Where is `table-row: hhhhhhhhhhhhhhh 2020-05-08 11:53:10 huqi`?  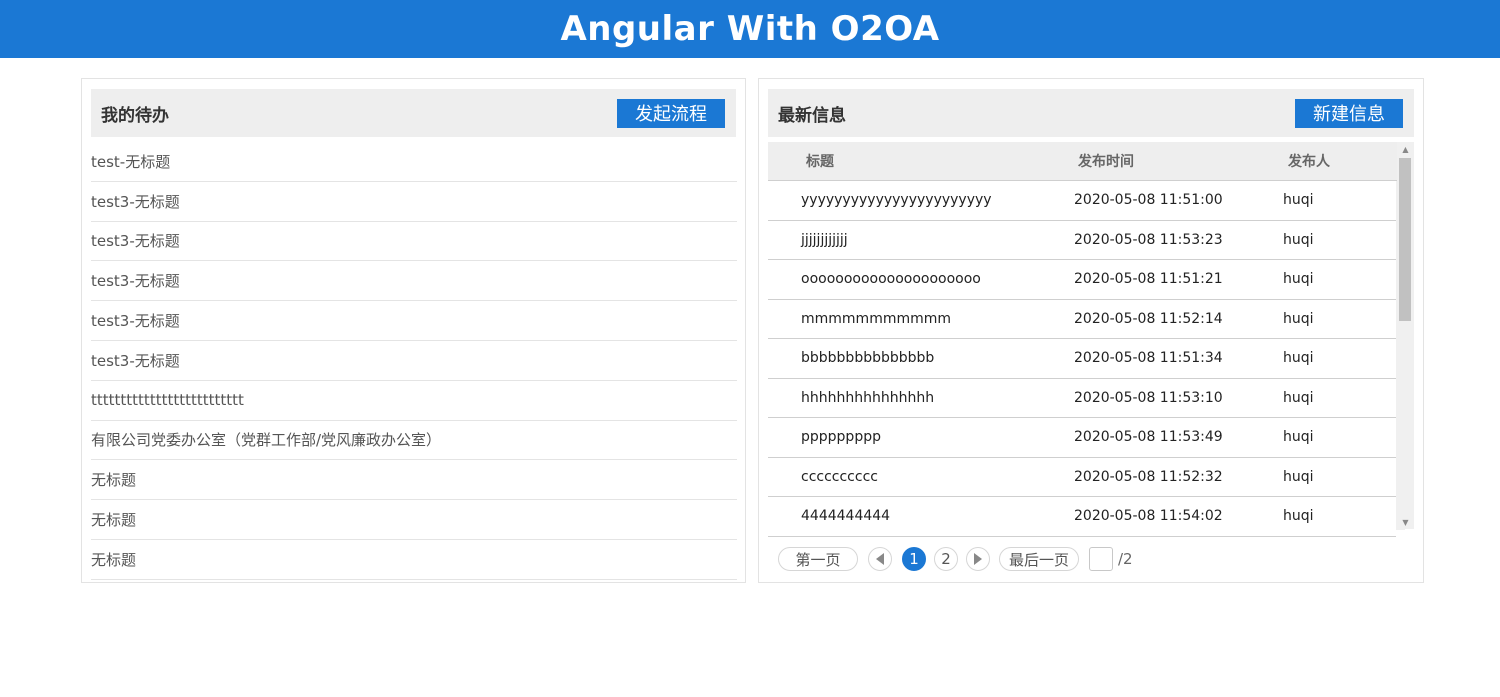 table-row: hhhhhhhhhhhhhhh 2020-05-08 11:53:10 huqi is located at coordinates (1082, 398).